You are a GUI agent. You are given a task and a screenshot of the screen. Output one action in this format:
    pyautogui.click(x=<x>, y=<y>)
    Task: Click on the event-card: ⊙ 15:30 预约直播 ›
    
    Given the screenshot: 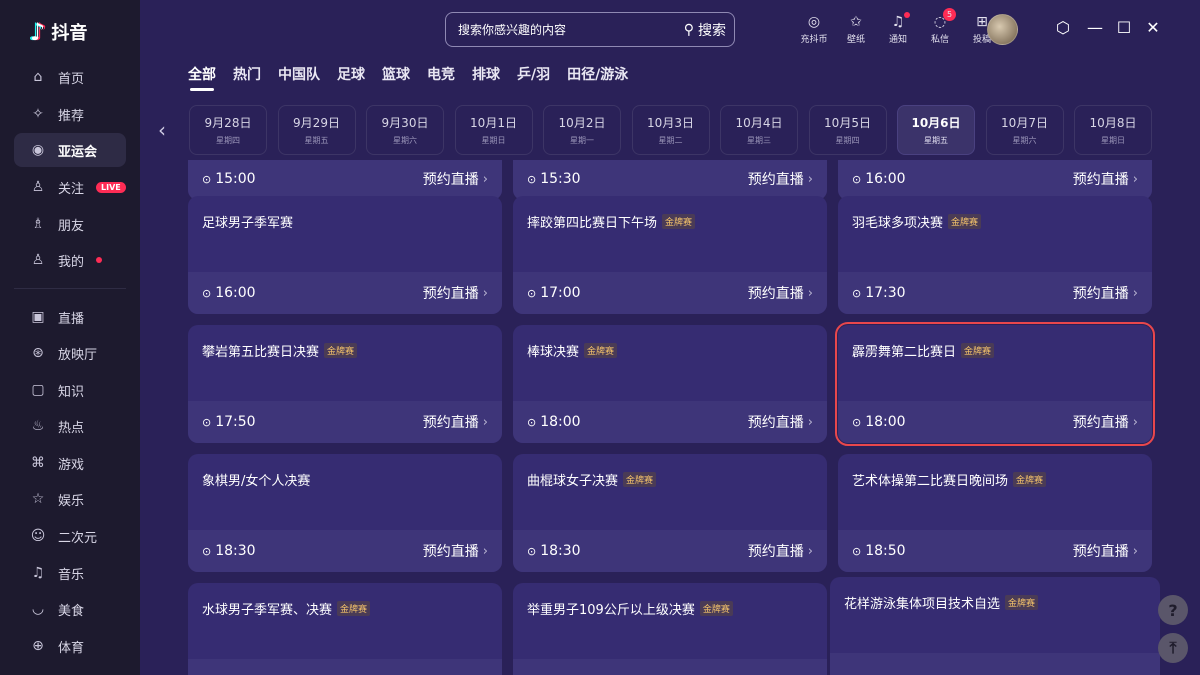 What is the action you would take?
    pyautogui.click(x=670, y=180)
    